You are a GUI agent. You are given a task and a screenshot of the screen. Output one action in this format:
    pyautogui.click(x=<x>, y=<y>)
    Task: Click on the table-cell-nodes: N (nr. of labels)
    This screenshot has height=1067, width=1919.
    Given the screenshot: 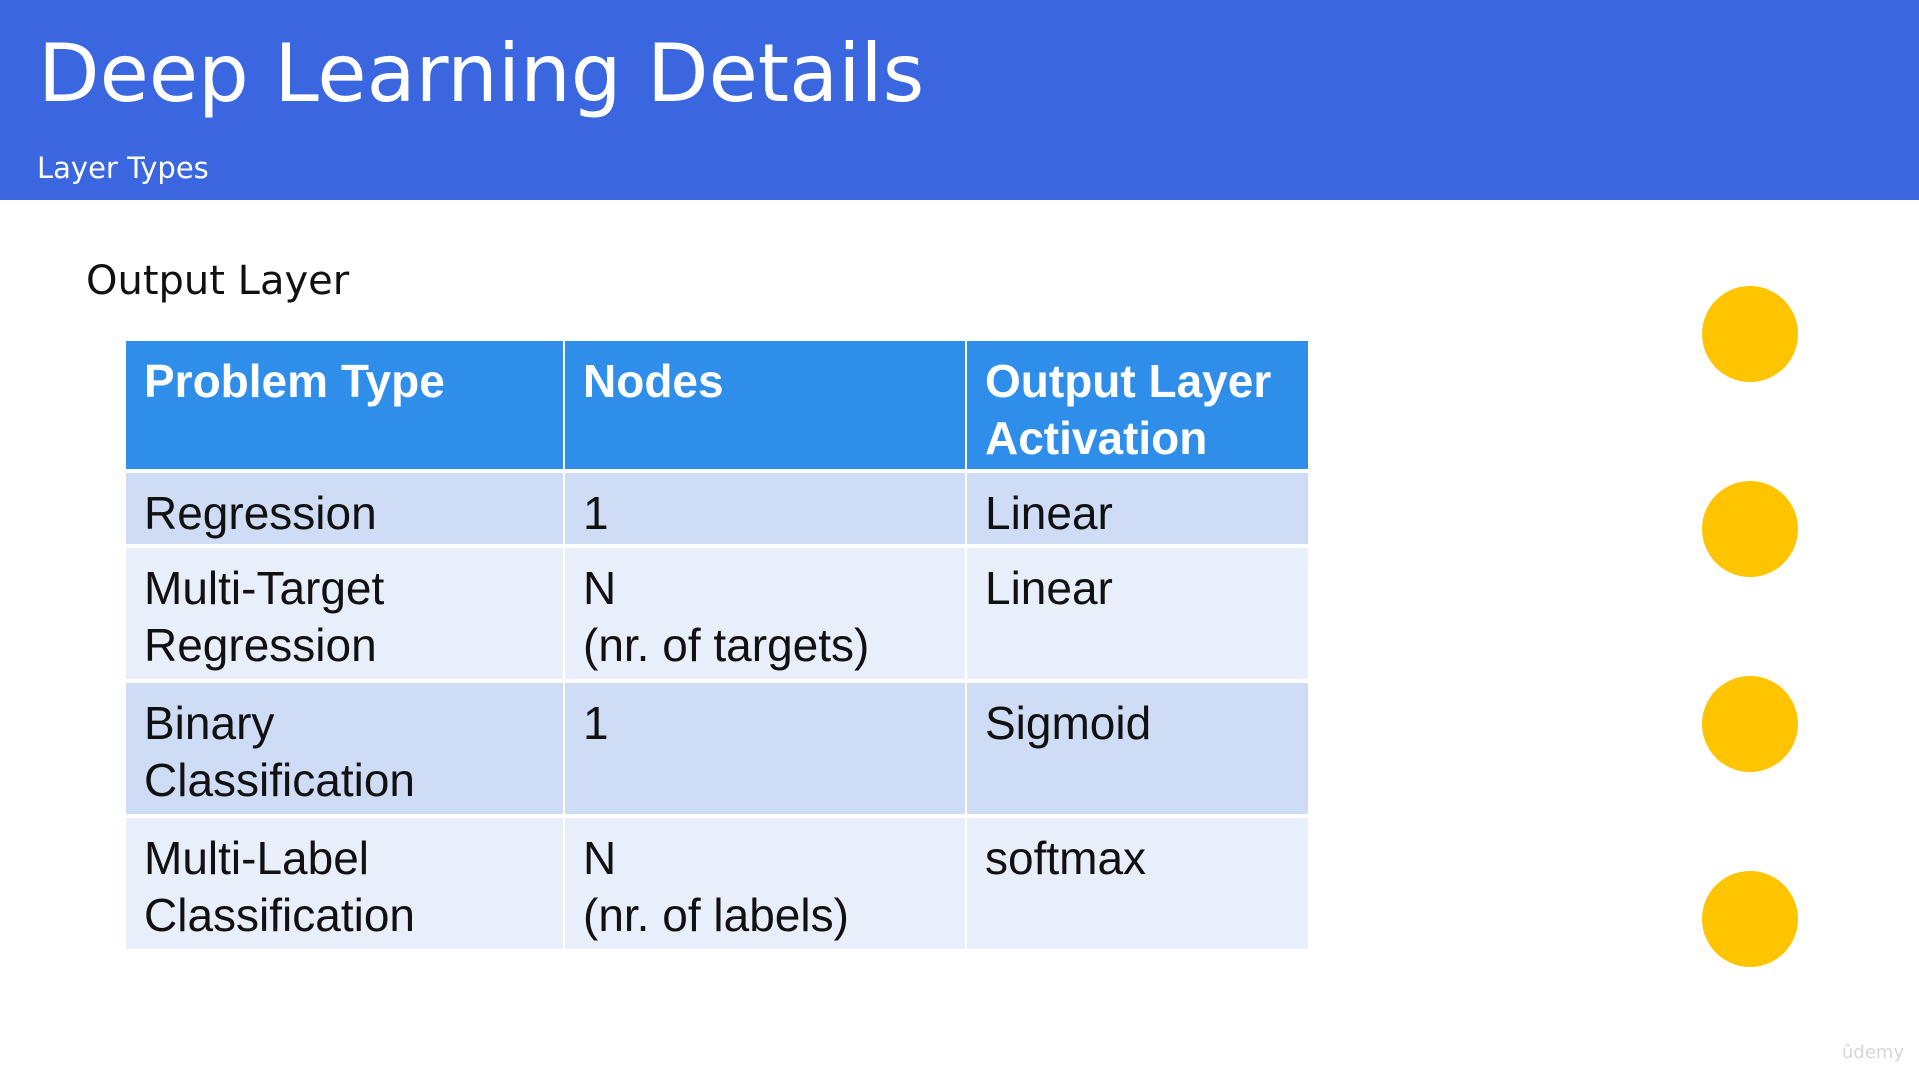 What is the action you would take?
    pyautogui.click(x=765, y=883)
    